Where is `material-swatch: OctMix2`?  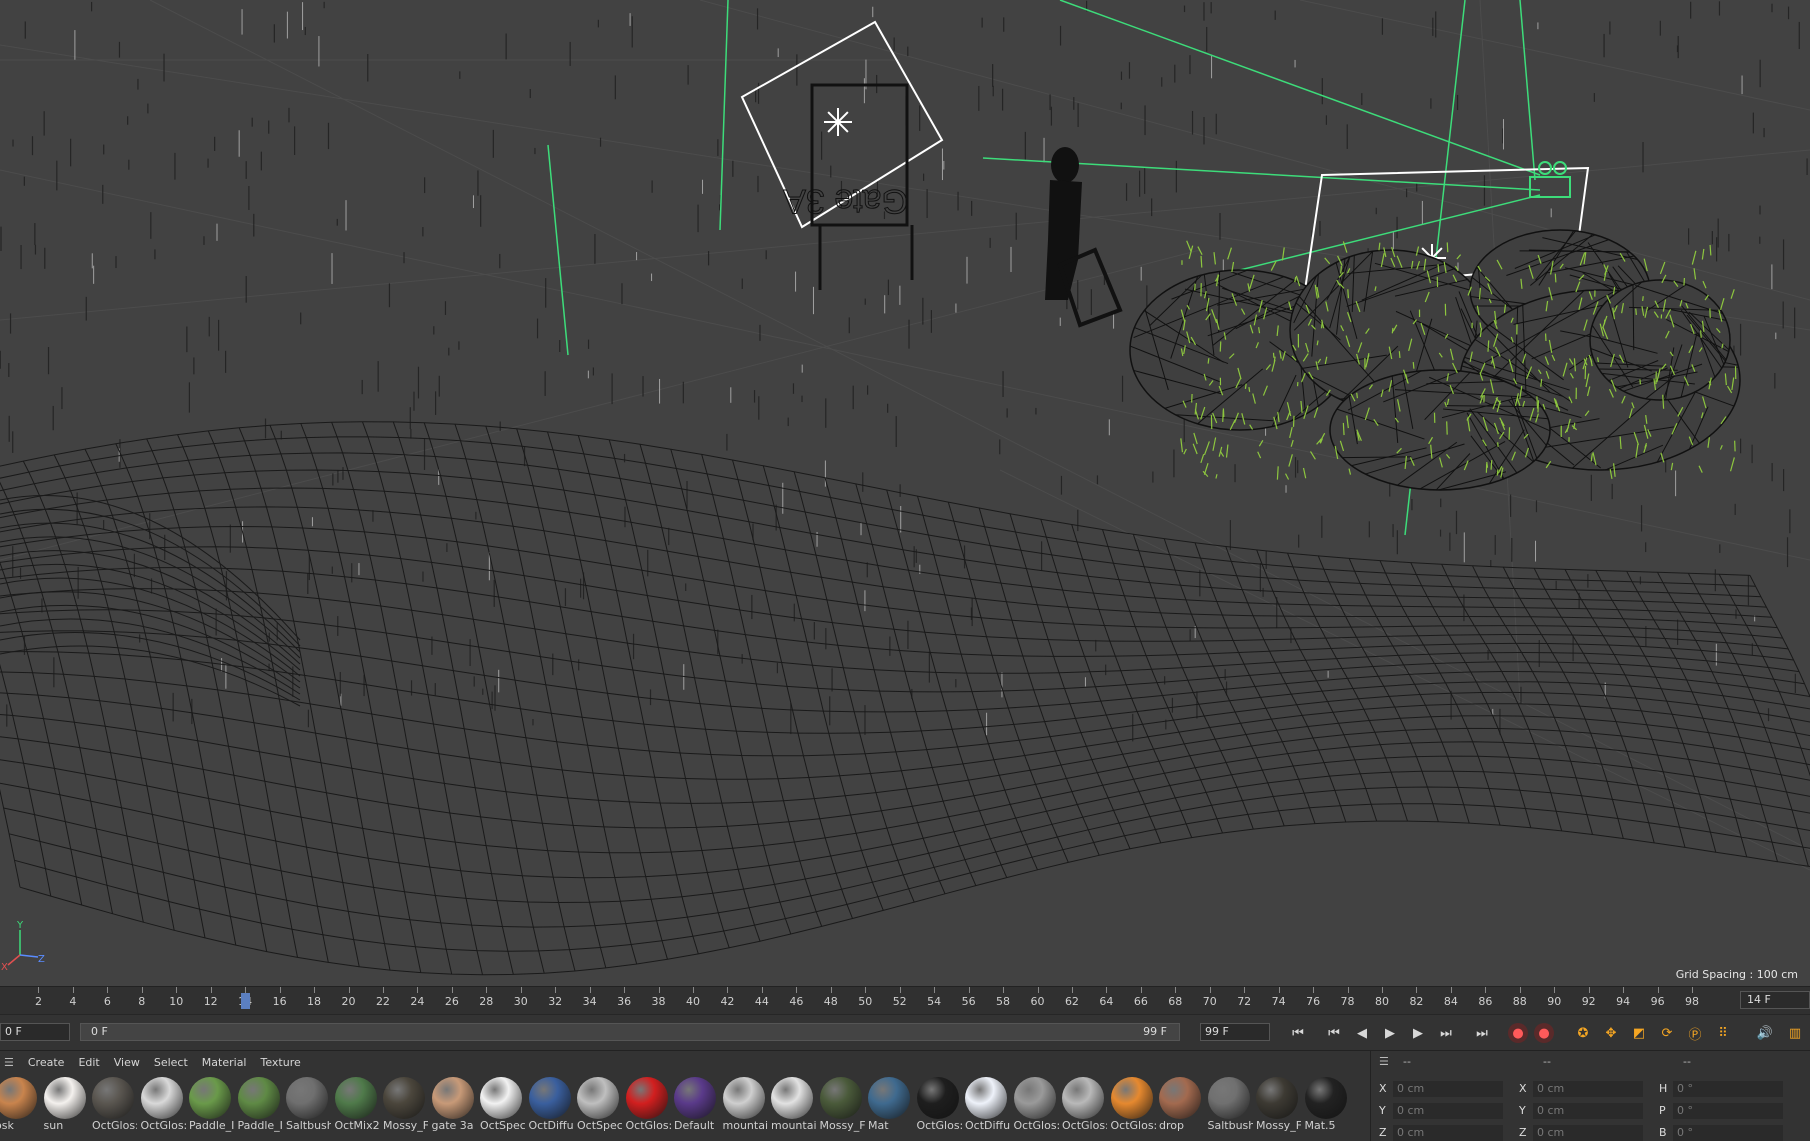
material-swatch: OctMix2 is located at coordinates (356, 1104).